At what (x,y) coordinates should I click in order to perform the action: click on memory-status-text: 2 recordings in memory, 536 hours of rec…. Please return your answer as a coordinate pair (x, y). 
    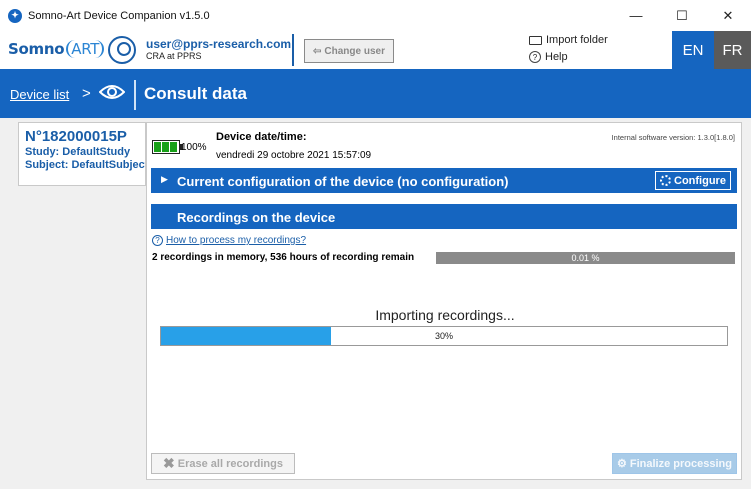
    Looking at the image, I should click on (283, 257).